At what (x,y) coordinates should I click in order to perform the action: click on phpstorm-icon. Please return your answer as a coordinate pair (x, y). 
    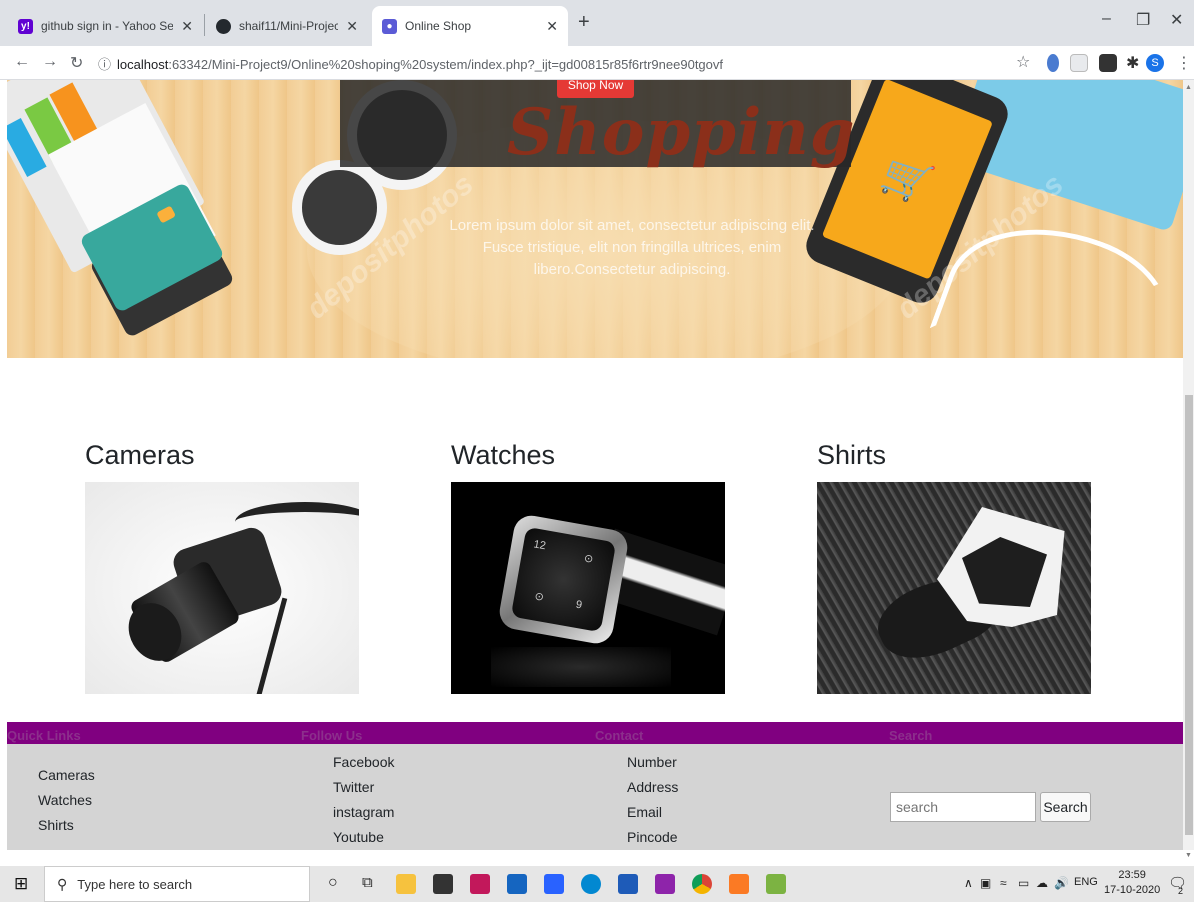
    Looking at the image, I should click on (665, 884).